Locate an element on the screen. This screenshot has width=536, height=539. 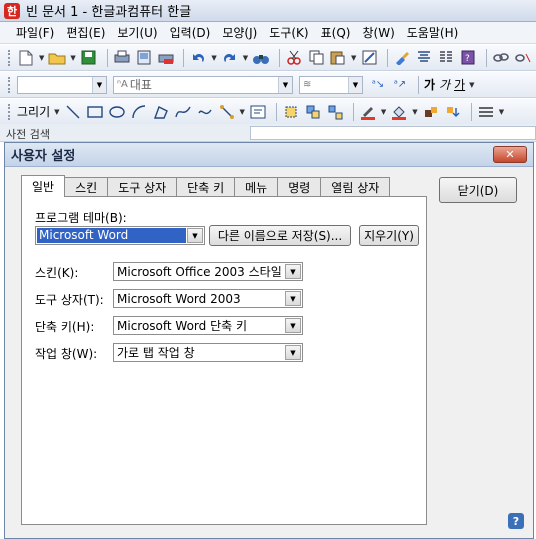
open-folder-icon is located at coordinates (57, 58).